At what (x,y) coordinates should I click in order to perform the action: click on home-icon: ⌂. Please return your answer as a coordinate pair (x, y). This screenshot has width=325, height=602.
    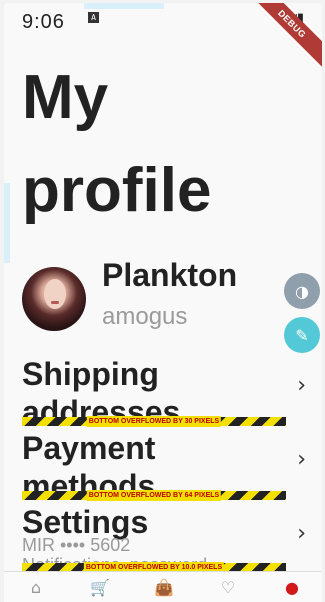
    Looking at the image, I should click on (36, 587).